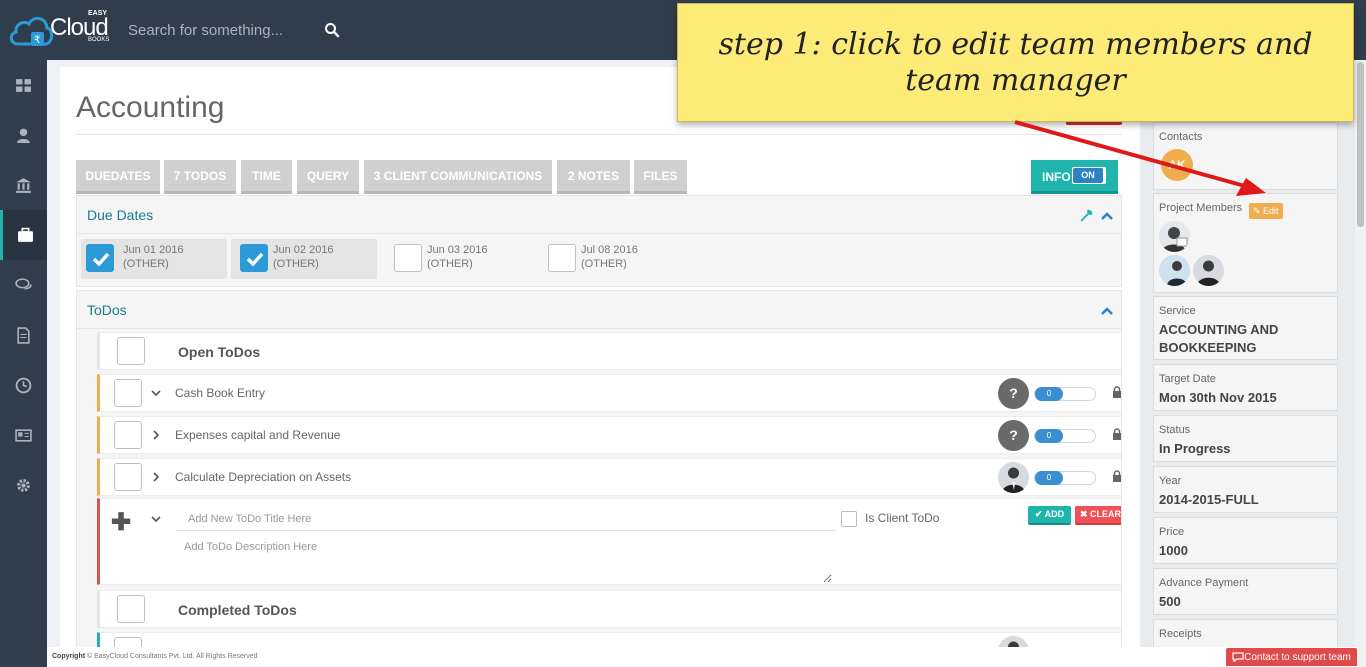 This screenshot has width=1366, height=667. What do you see at coordinates (23, 185) in the screenshot?
I see `sidebar-item-bank` at bounding box center [23, 185].